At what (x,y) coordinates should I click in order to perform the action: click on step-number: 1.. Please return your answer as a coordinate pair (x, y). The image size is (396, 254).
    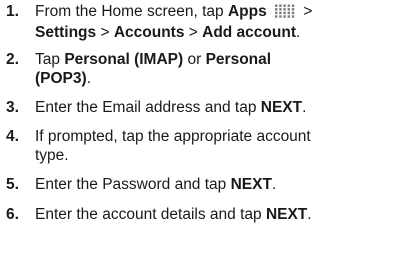
    Looking at the image, I should click on (12, 11).